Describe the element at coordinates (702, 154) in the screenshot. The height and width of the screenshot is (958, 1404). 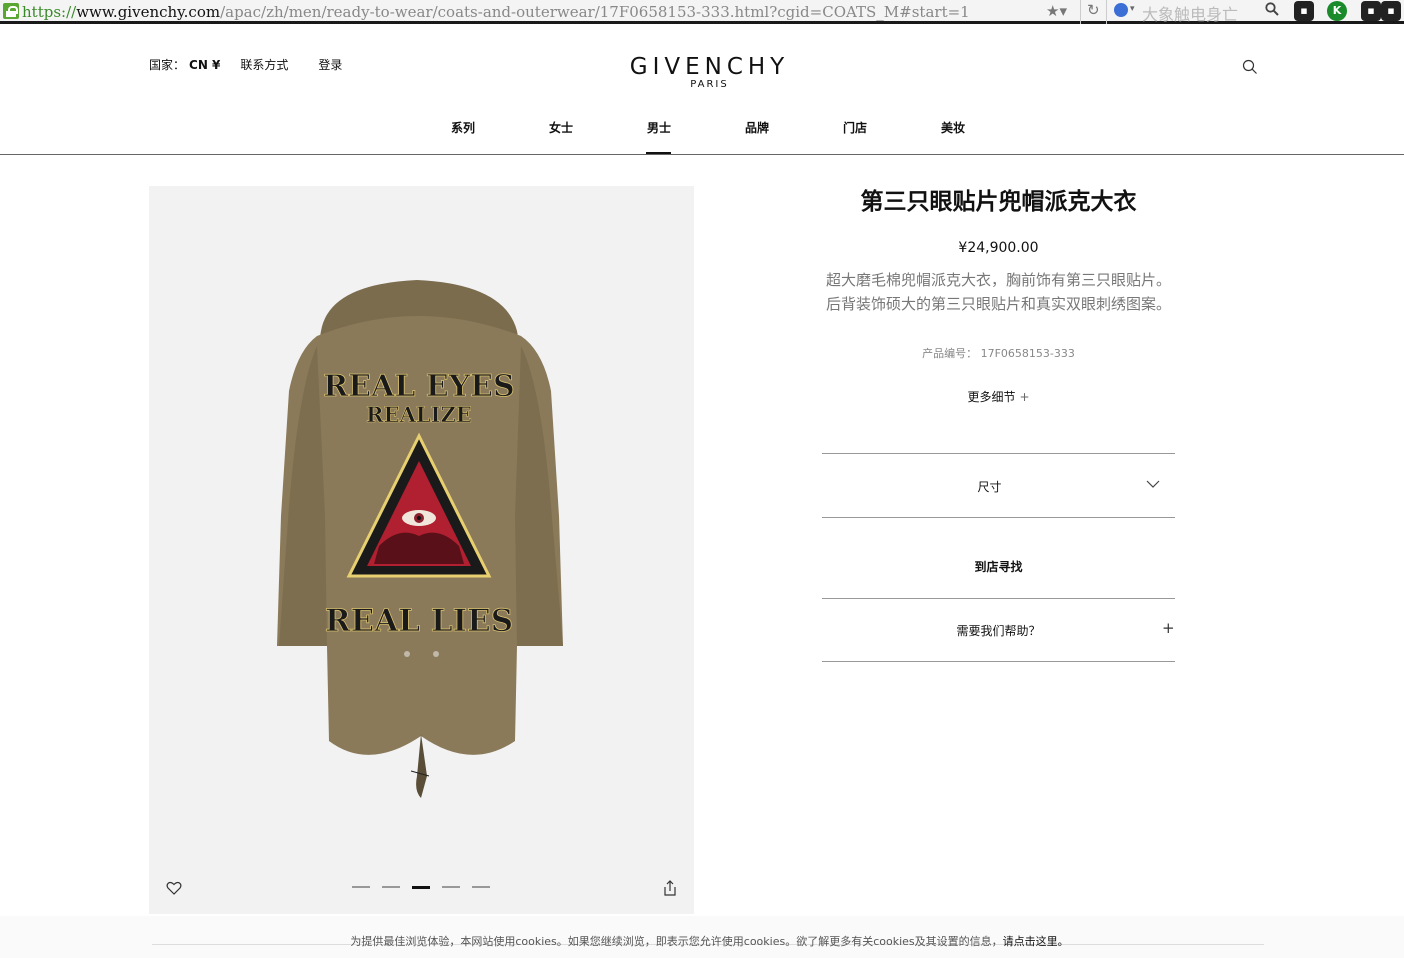
I see `nav-divider` at that location.